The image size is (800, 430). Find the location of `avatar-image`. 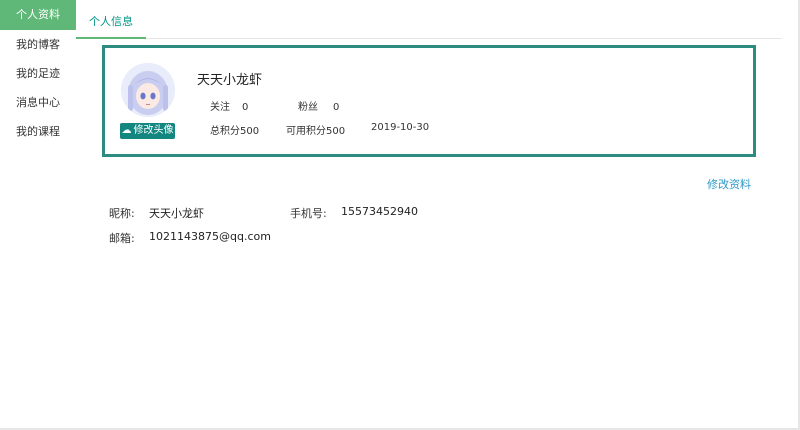

avatar-image is located at coordinates (148, 90).